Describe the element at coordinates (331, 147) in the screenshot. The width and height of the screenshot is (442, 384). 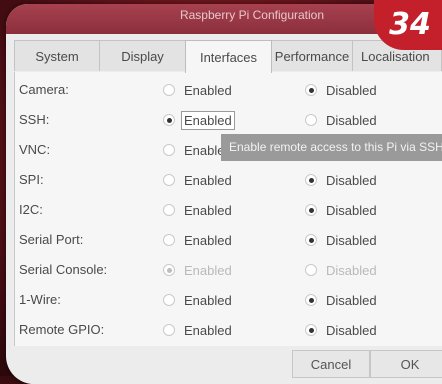
I see `ssh-tooltip: Enable remote access to this Pi via SSH` at that location.